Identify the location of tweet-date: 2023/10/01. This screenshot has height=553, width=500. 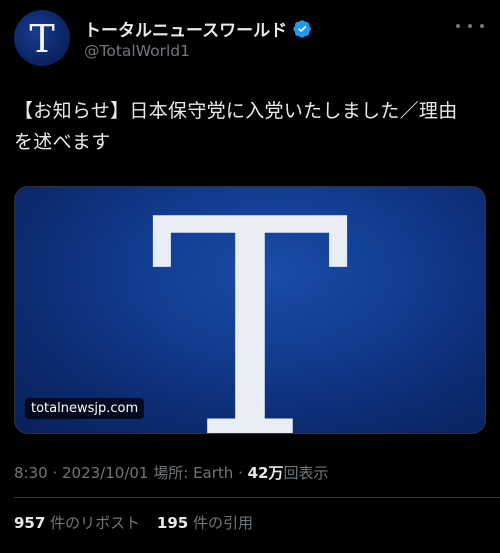
(105, 473).